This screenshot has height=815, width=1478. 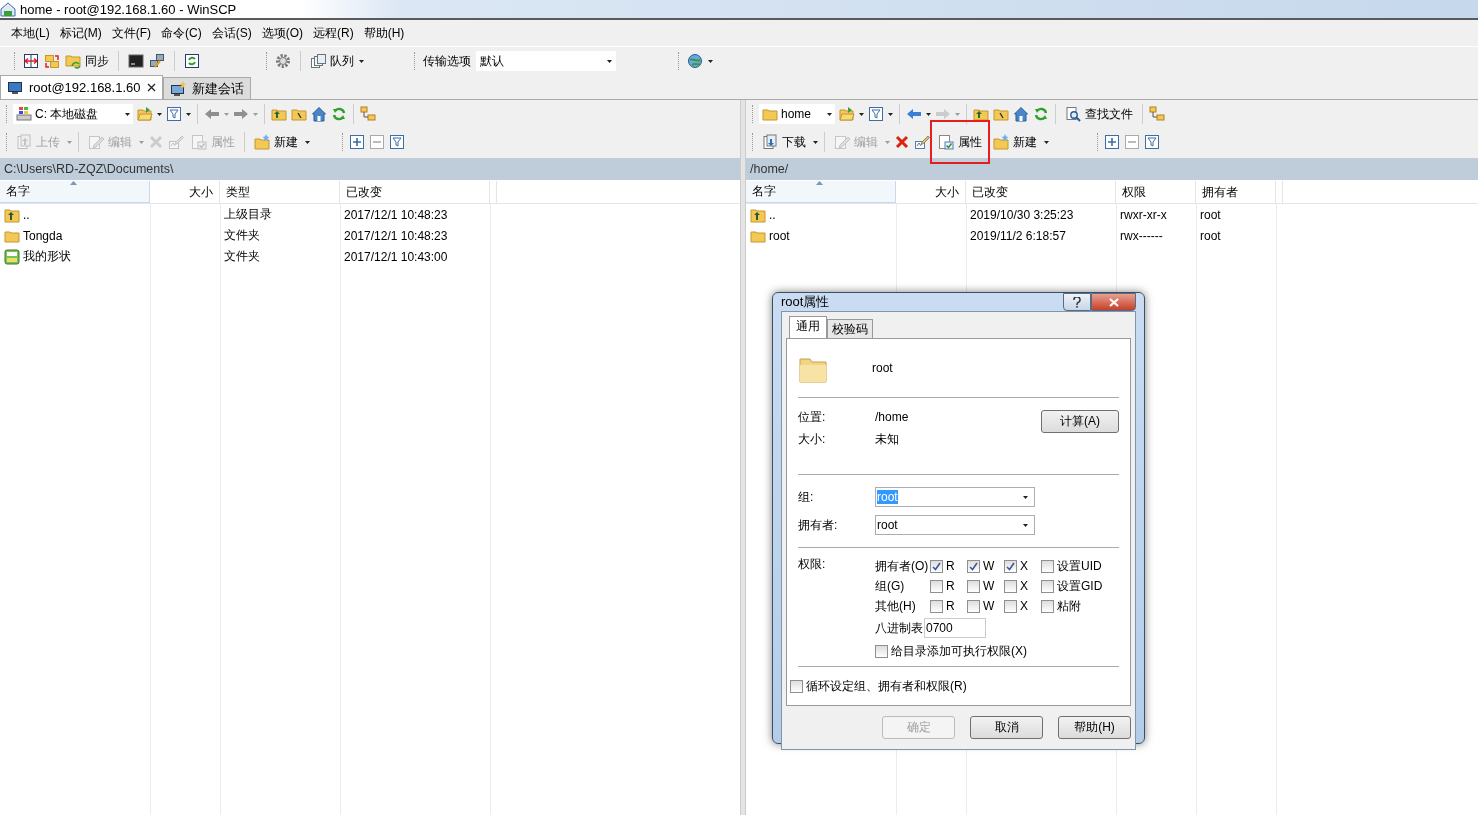 I want to click on dialog-button: 取消, so click(x=1006, y=727).